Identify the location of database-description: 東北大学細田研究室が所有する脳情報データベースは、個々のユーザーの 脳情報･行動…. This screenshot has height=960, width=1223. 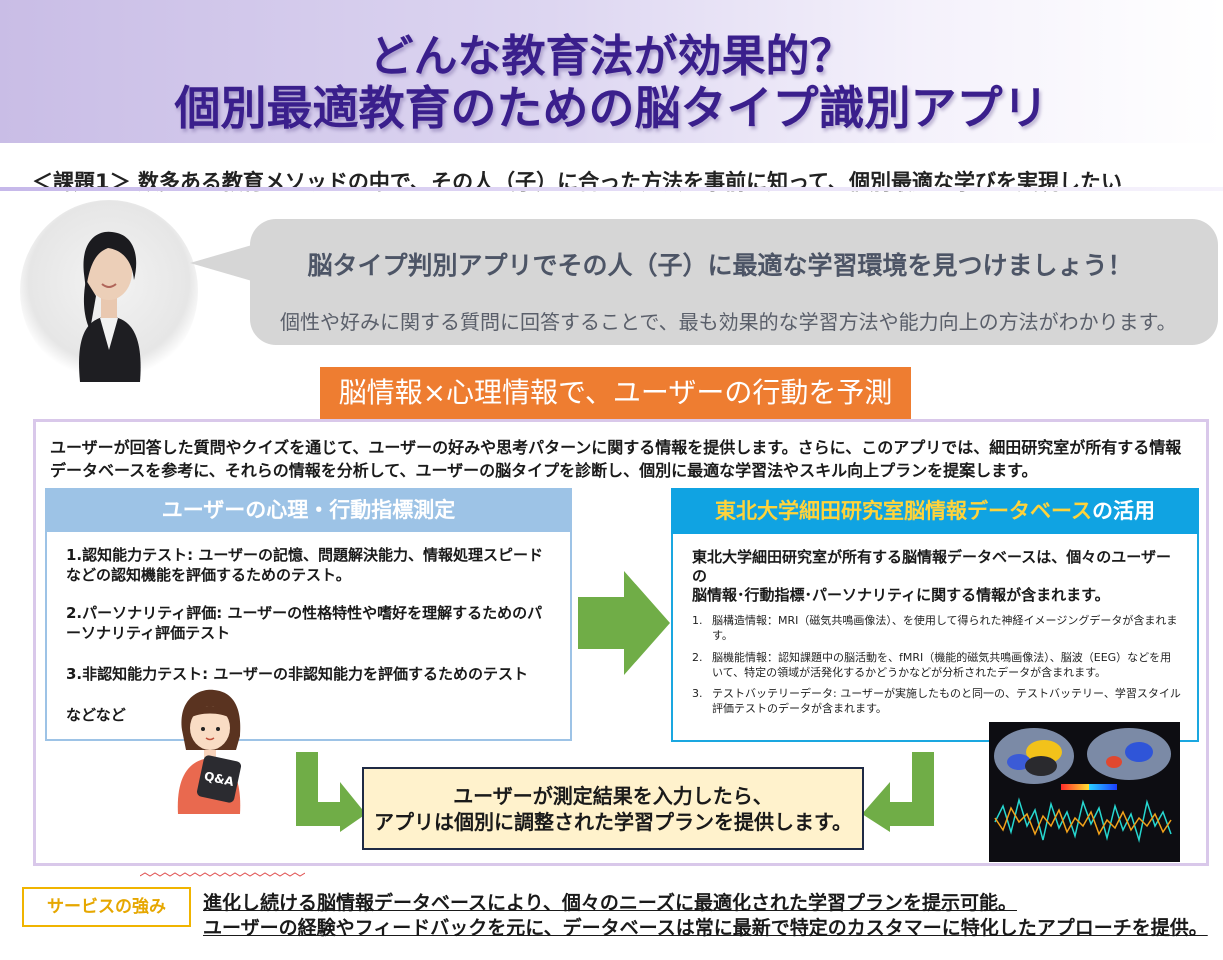
(937, 576).